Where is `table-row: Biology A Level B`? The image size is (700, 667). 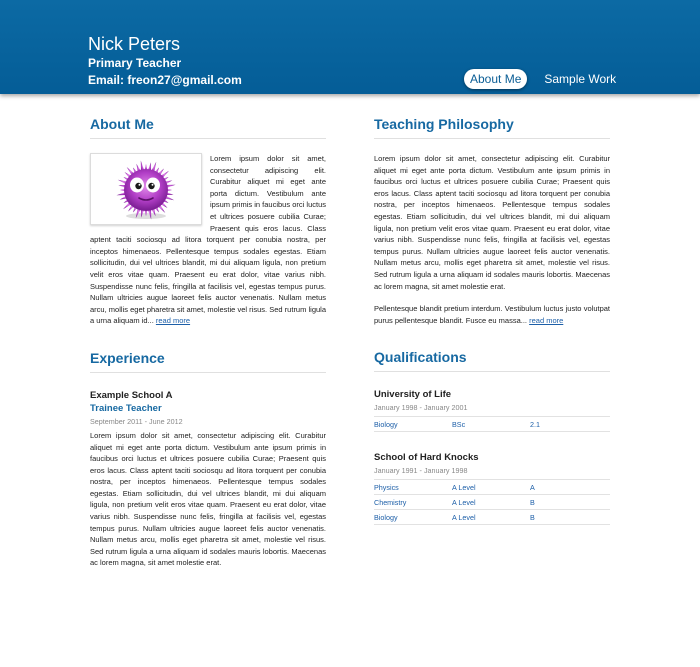 table-row: Biology A Level B is located at coordinates (492, 517).